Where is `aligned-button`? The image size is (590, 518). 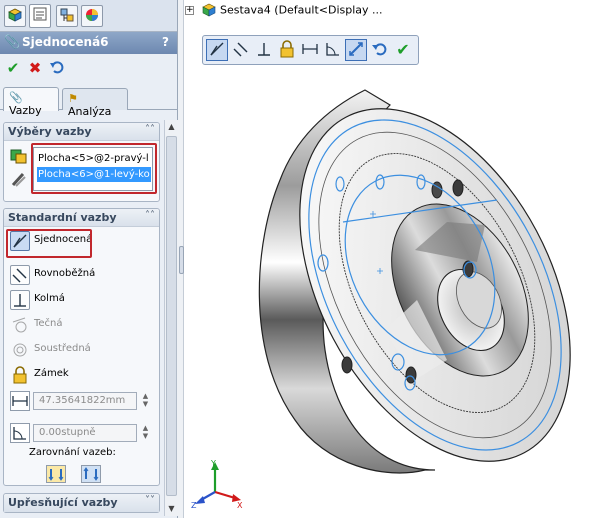
aligned-button is located at coordinates (56, 475).